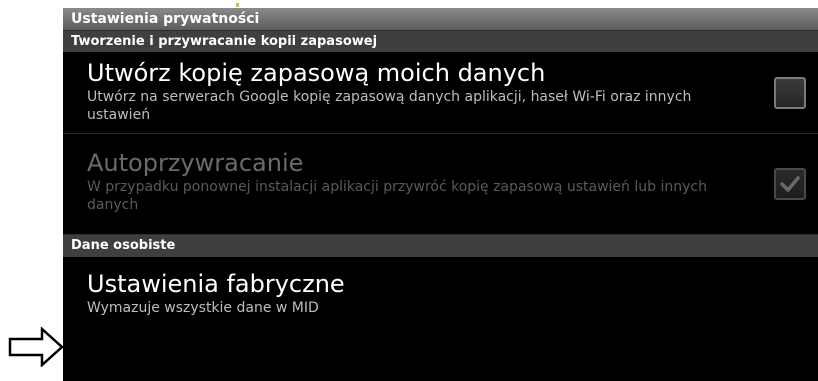 Image resolution: width=818 pixels, height=381 pixels. Describe the element at coordinates (195, 163) in the screenshot. I see `pref-auto-restore-title: Autoprzywracanie` at that location.